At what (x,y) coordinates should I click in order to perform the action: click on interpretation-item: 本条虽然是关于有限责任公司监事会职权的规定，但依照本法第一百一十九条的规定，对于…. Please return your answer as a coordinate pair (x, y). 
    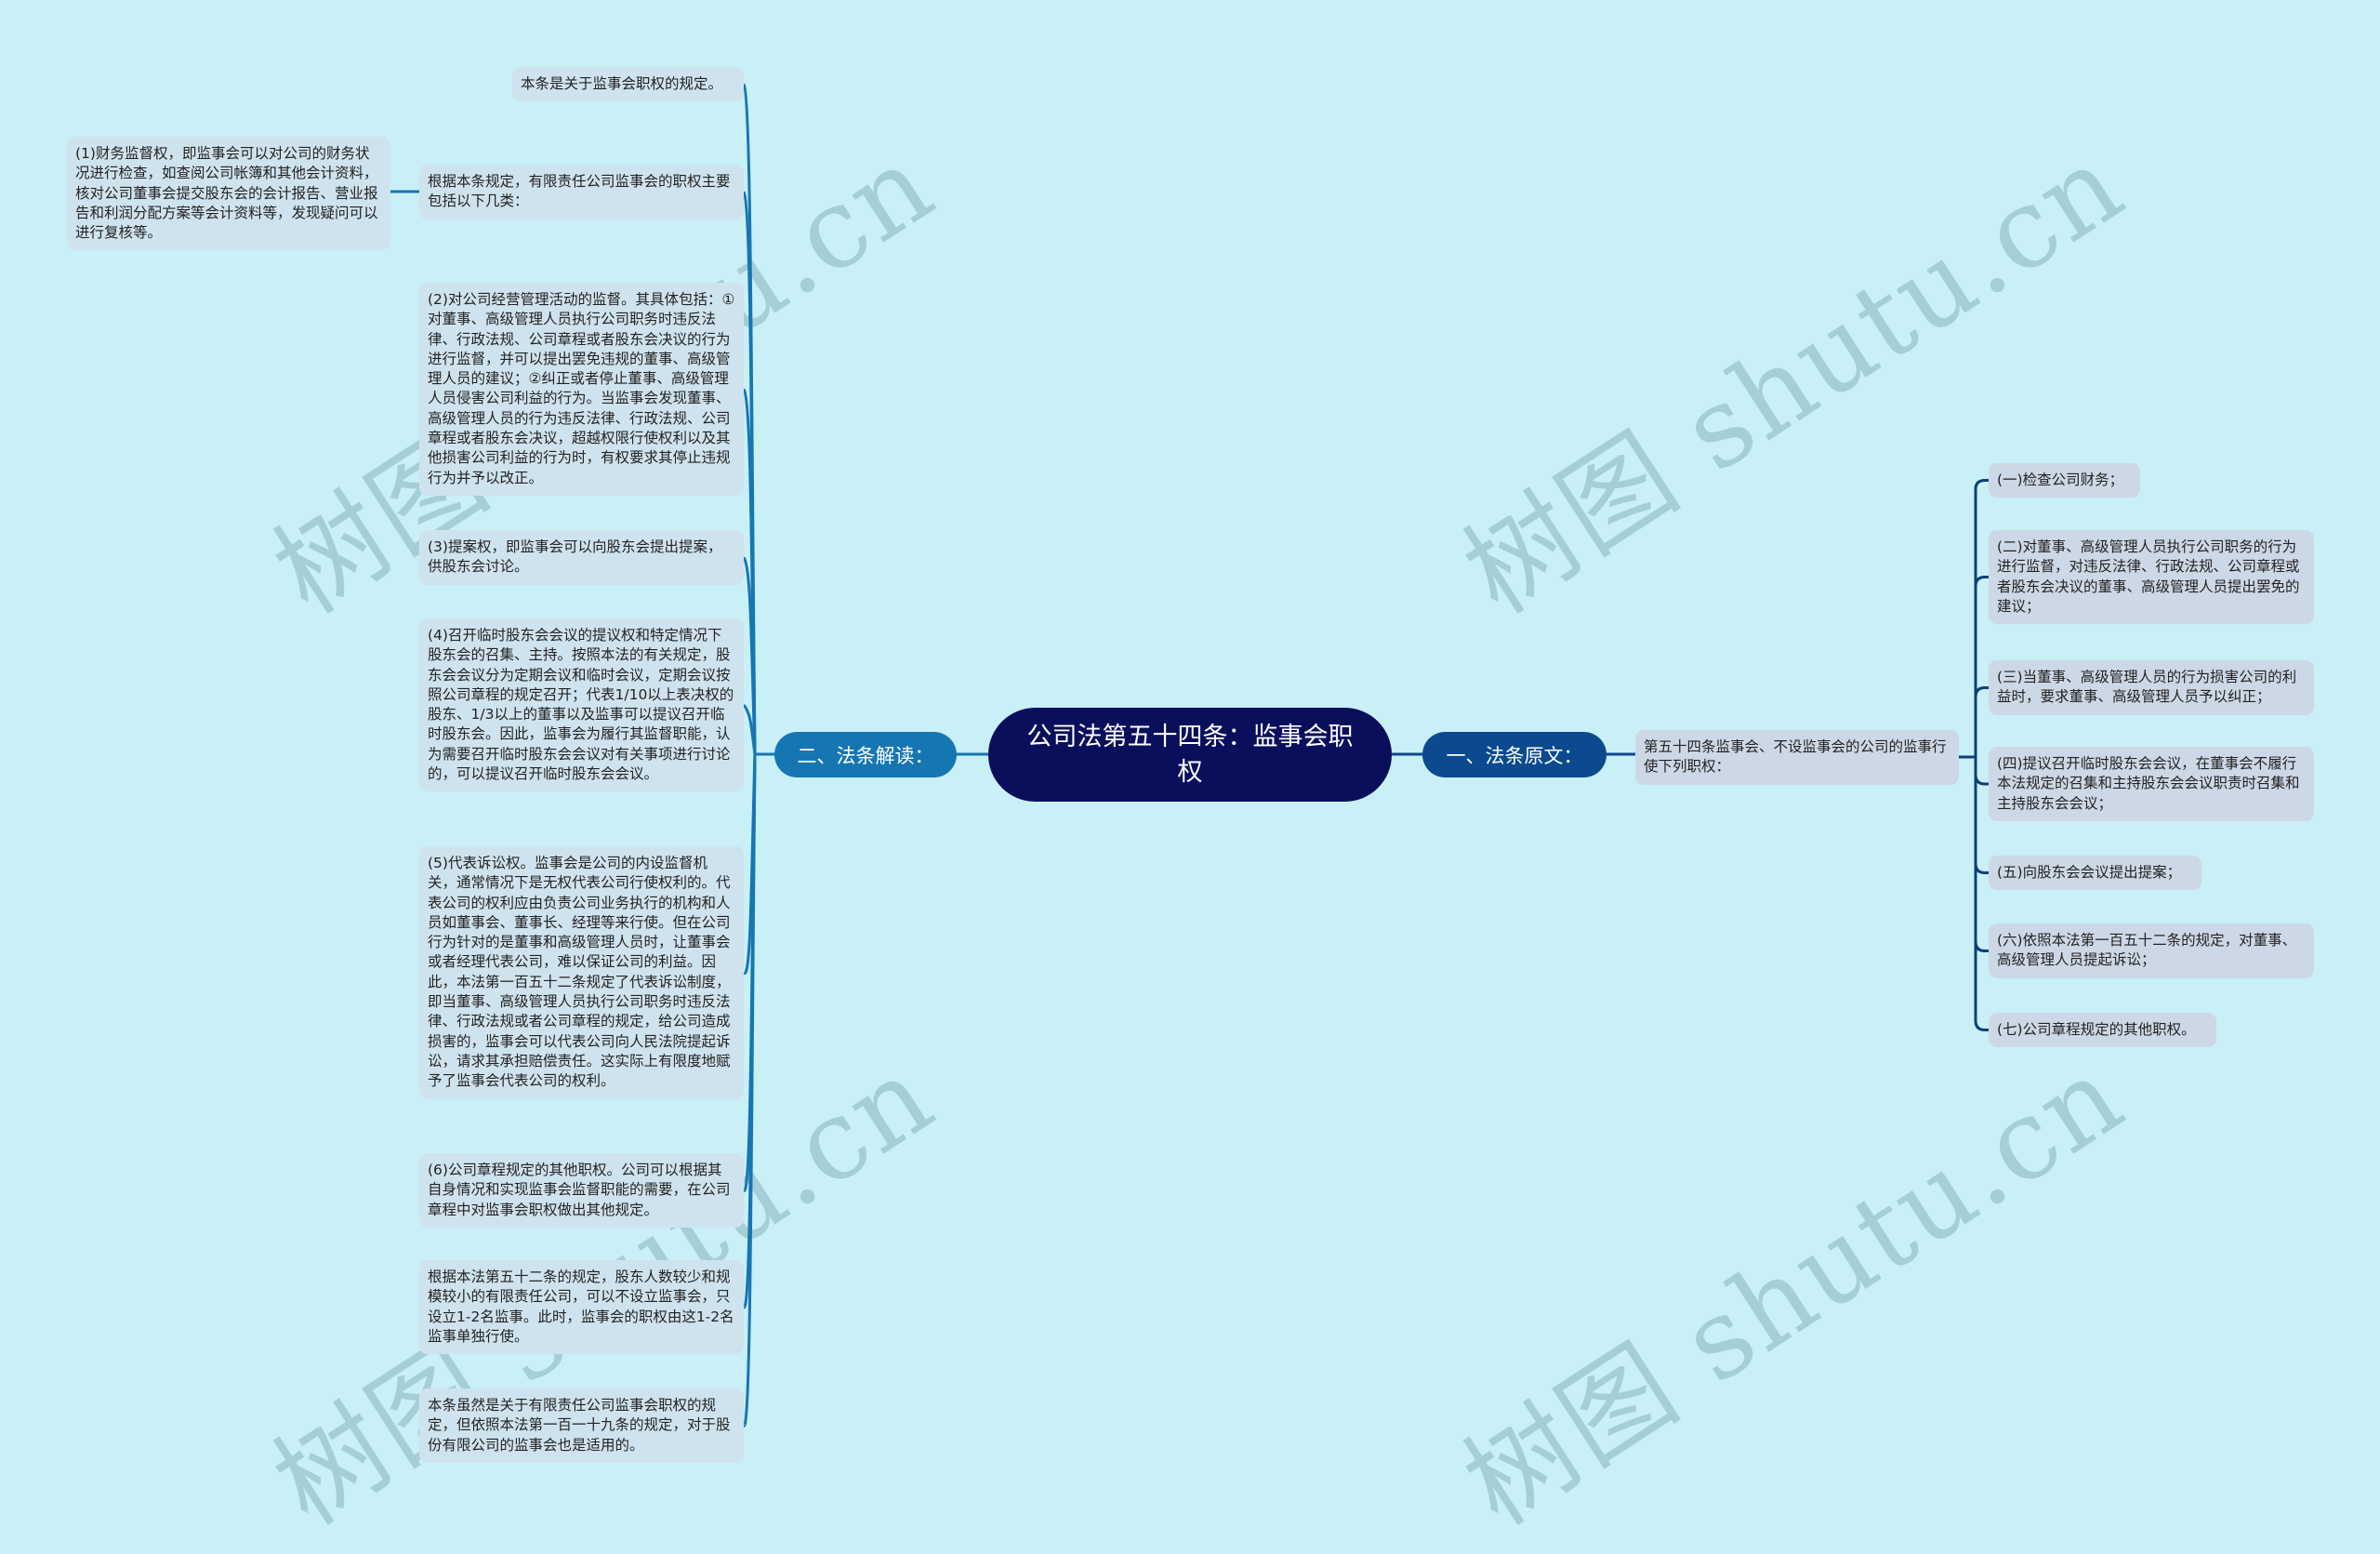
    Looking at the image, I should click on (581, 1426).